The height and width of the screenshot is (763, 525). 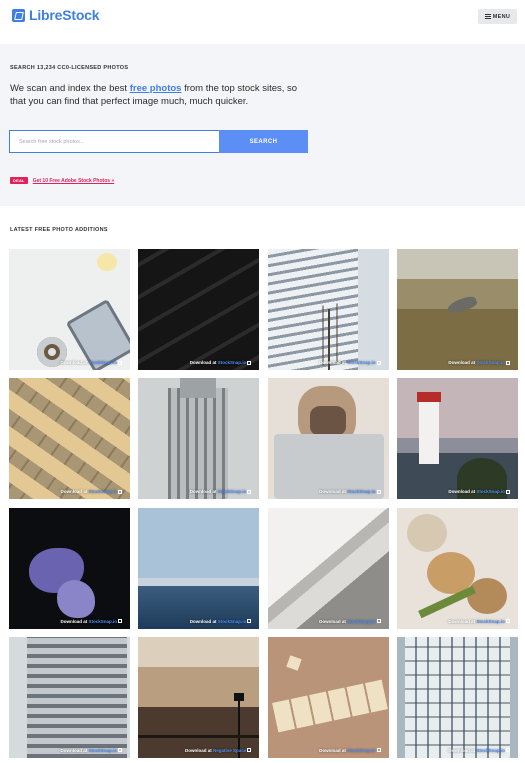 What do you see at coordinates (501, 16) in the screenshot?
I see `menu-label: MENU` at bounding box center [501, 16].